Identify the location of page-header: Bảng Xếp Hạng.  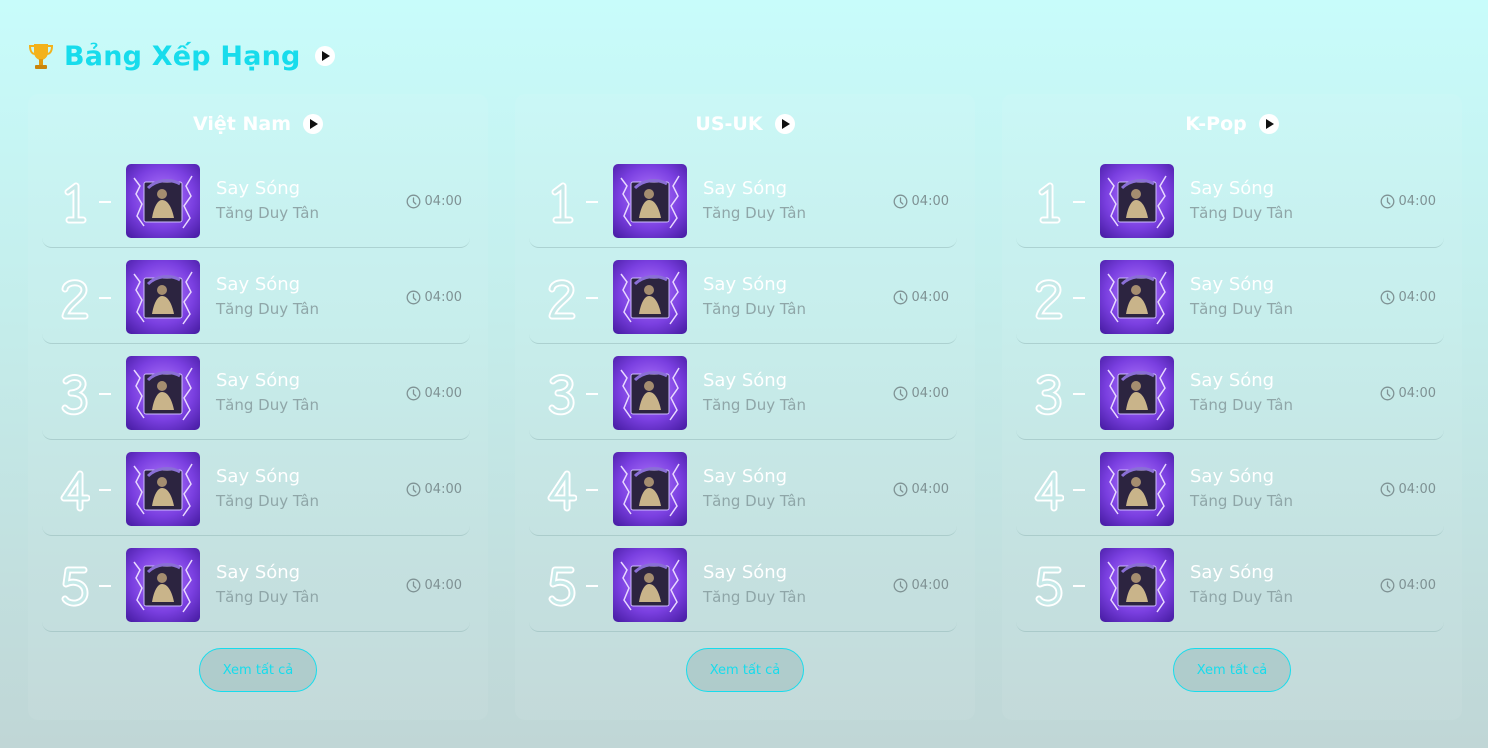
(181, 56).